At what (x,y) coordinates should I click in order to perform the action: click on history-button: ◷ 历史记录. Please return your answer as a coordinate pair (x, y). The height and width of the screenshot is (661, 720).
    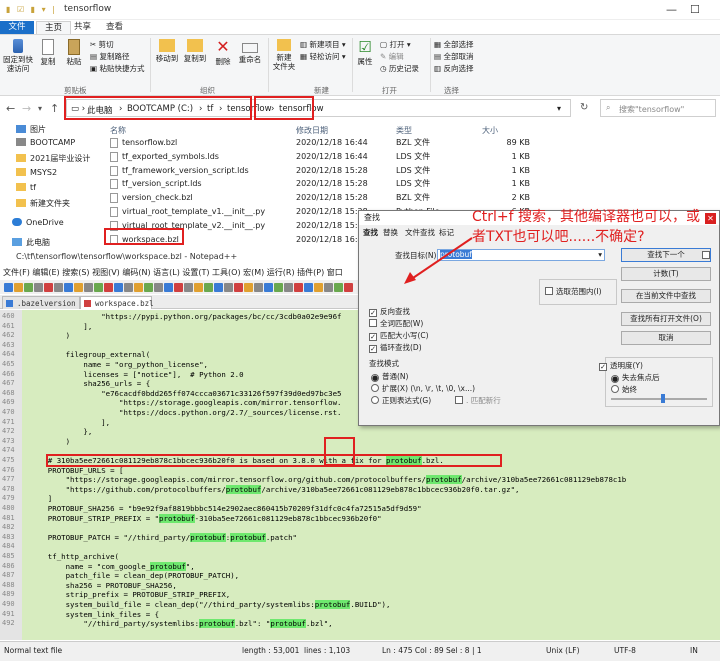
    Looking at the image, I should click on (399, 69).